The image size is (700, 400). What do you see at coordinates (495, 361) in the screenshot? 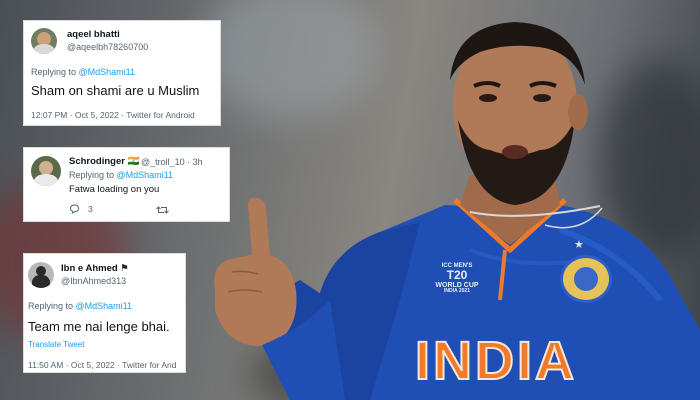
I see `jersey-india-text: INDIA` at bounding box center [495, 361].